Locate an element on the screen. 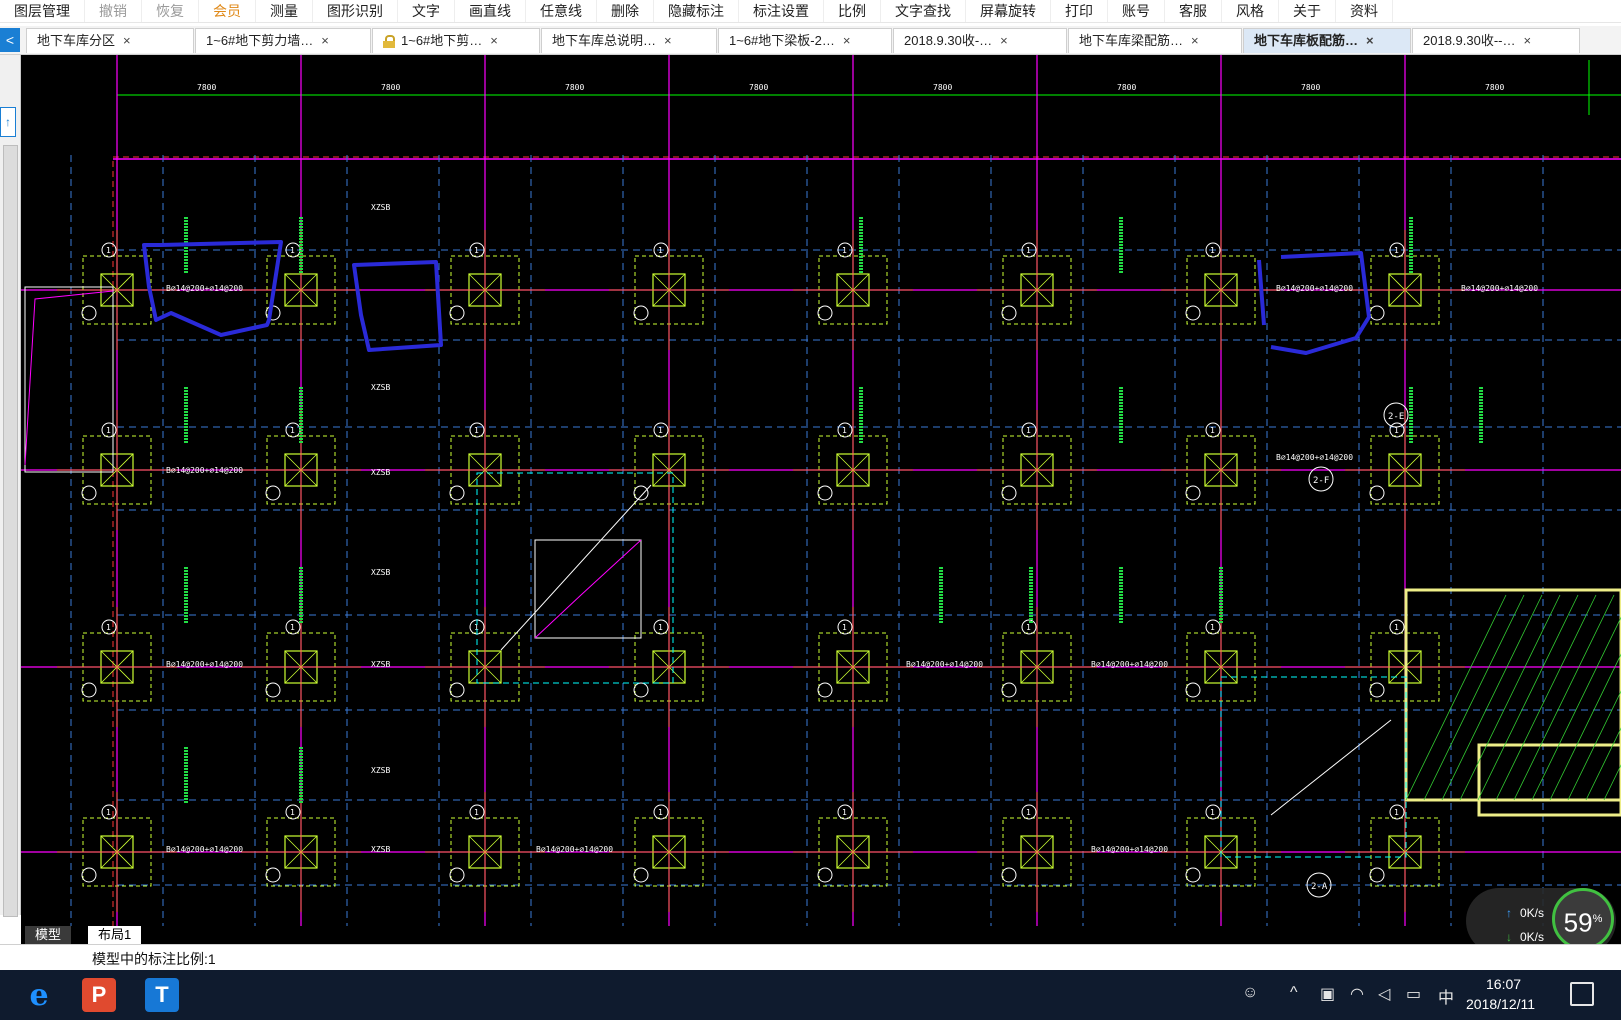 The width and height of the screenshot is (1621, 1020). menu-item-1: 撤销 is located at coordinates (113, 11).